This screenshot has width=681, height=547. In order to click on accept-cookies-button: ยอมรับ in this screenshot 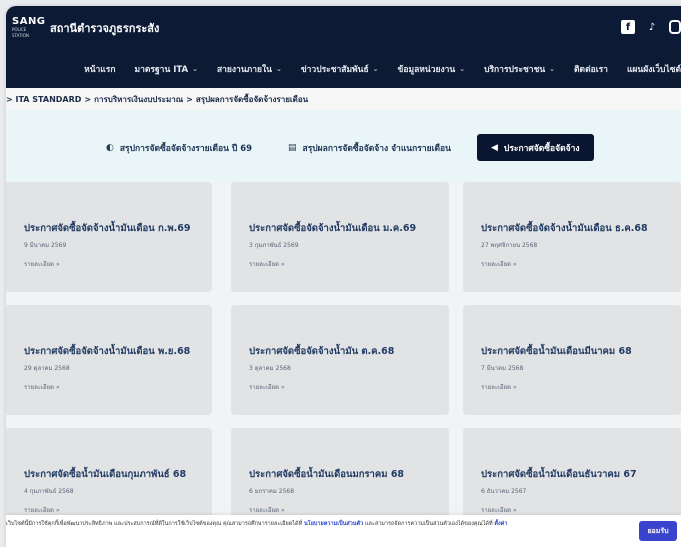, I will do `click(658, 531)`.